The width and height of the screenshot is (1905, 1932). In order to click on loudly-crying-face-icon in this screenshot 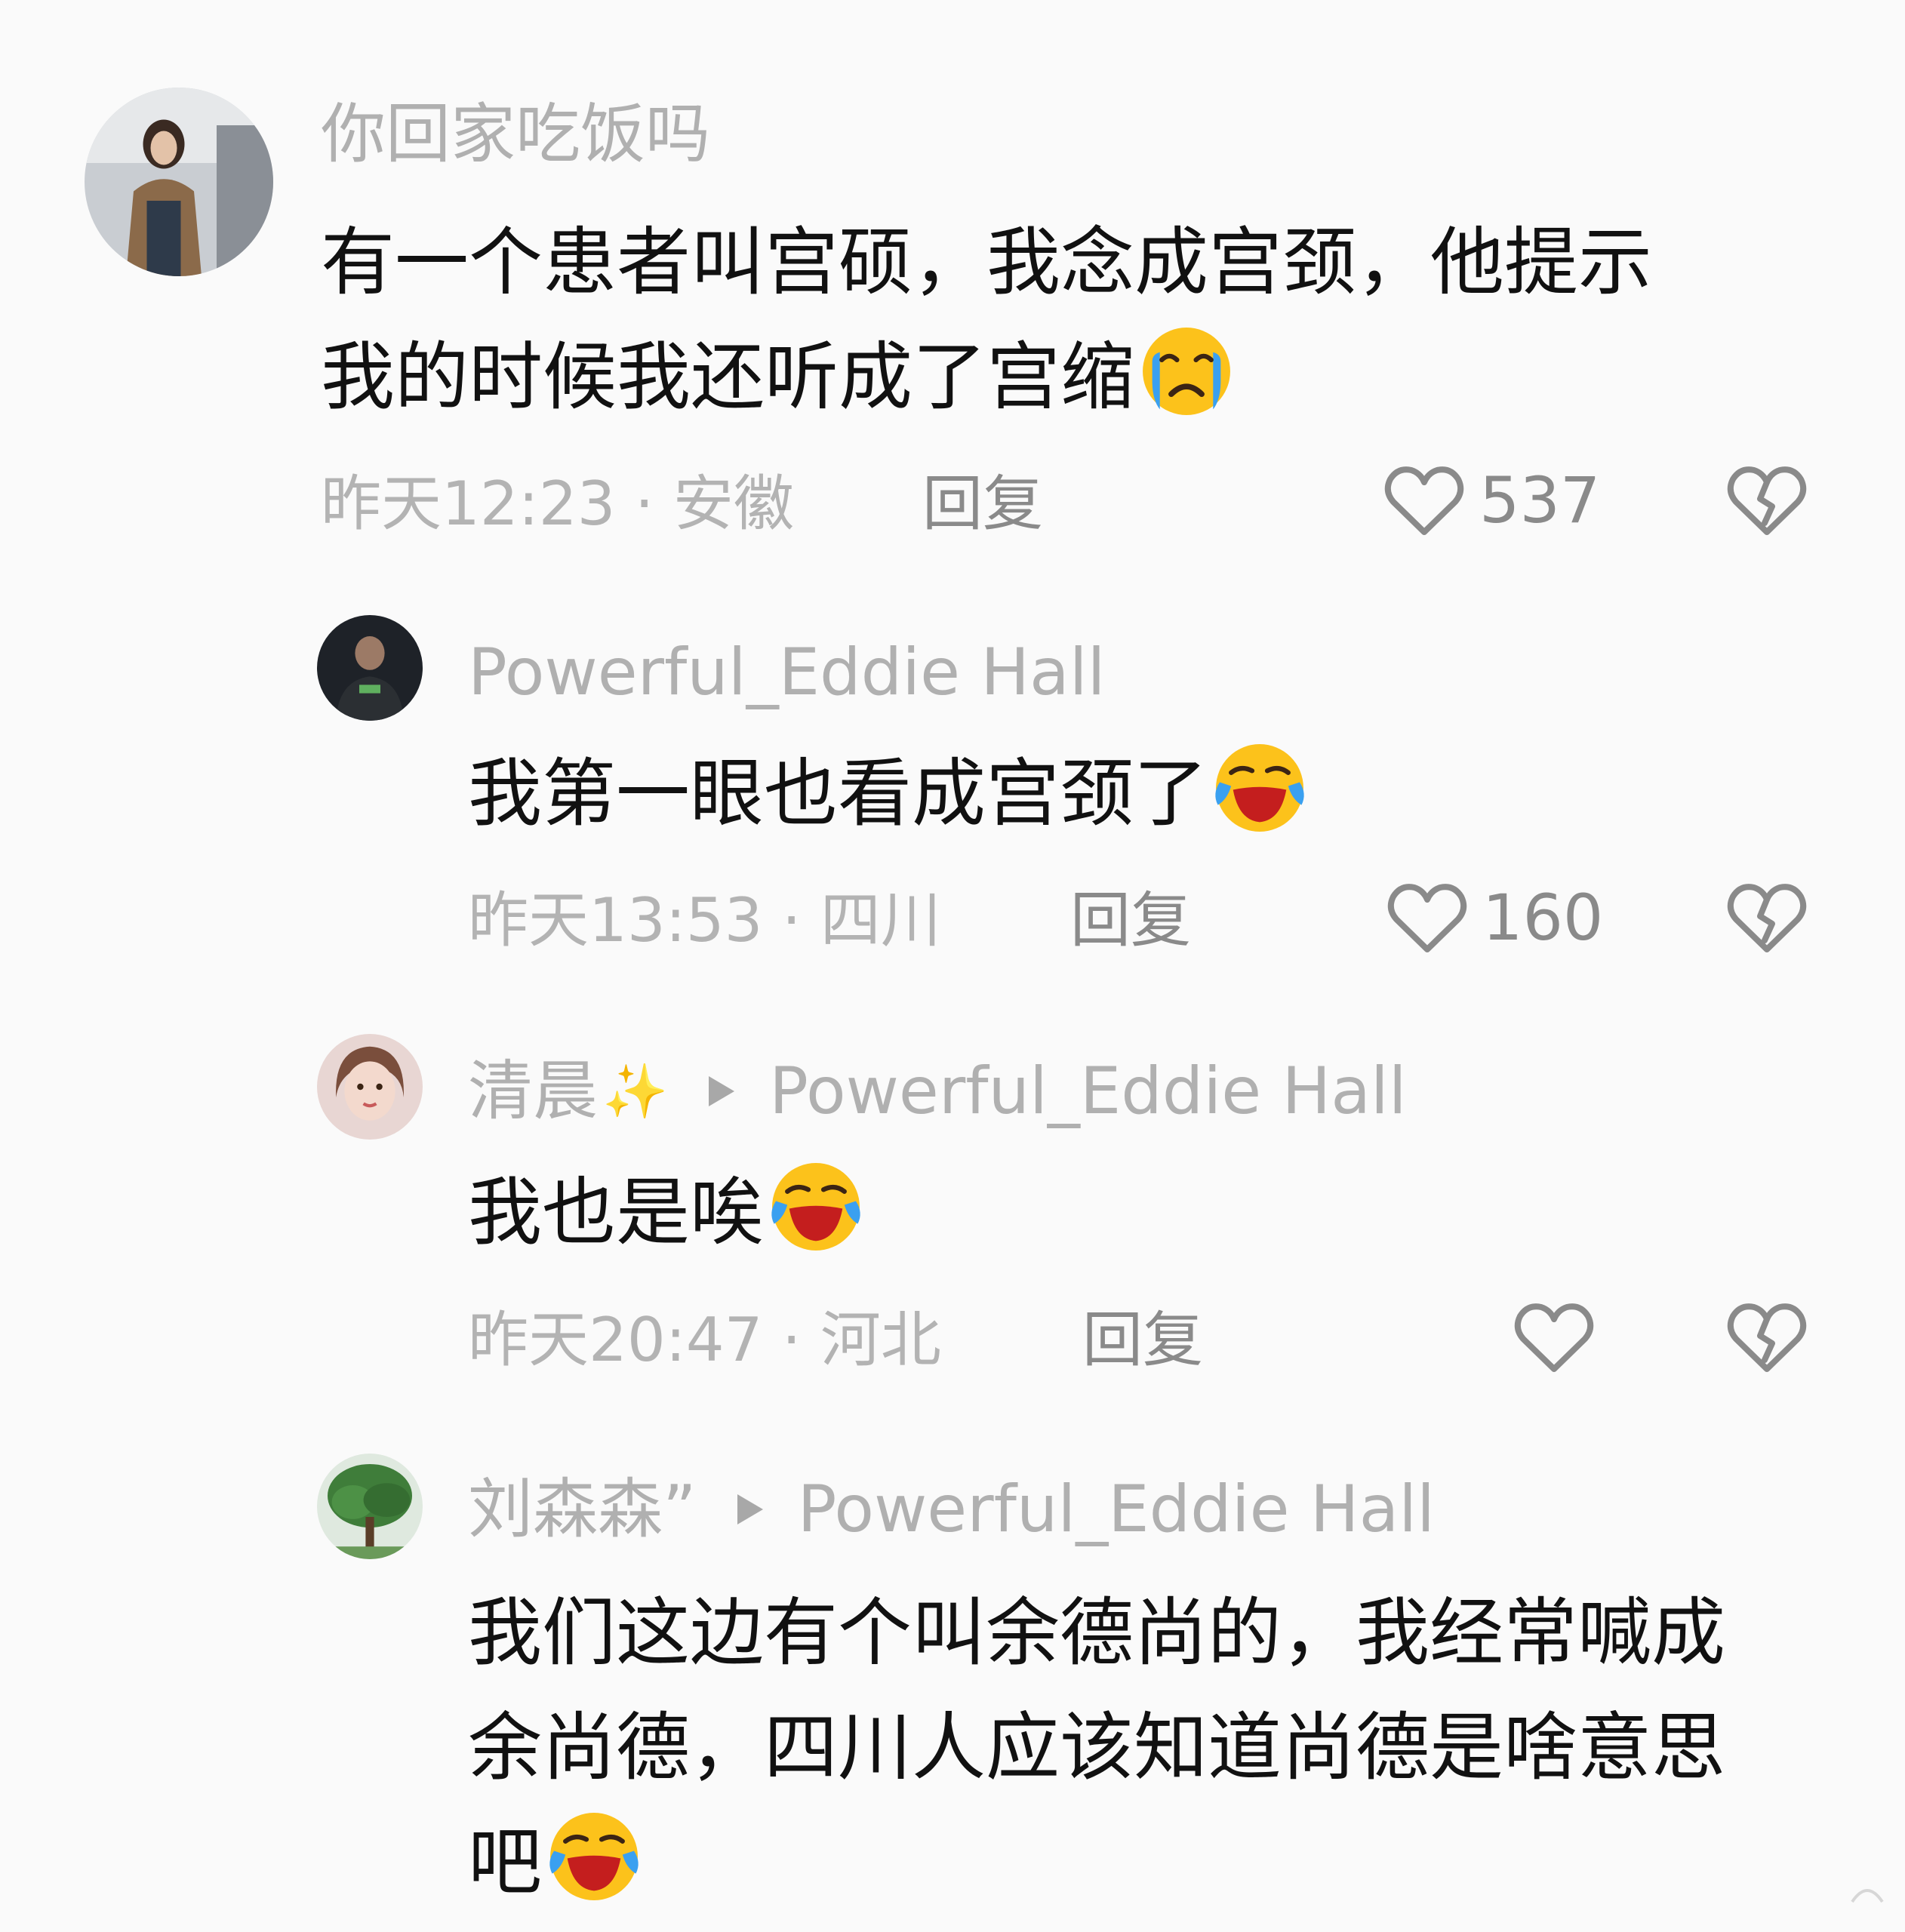, I will do `click(1186, 371)`.